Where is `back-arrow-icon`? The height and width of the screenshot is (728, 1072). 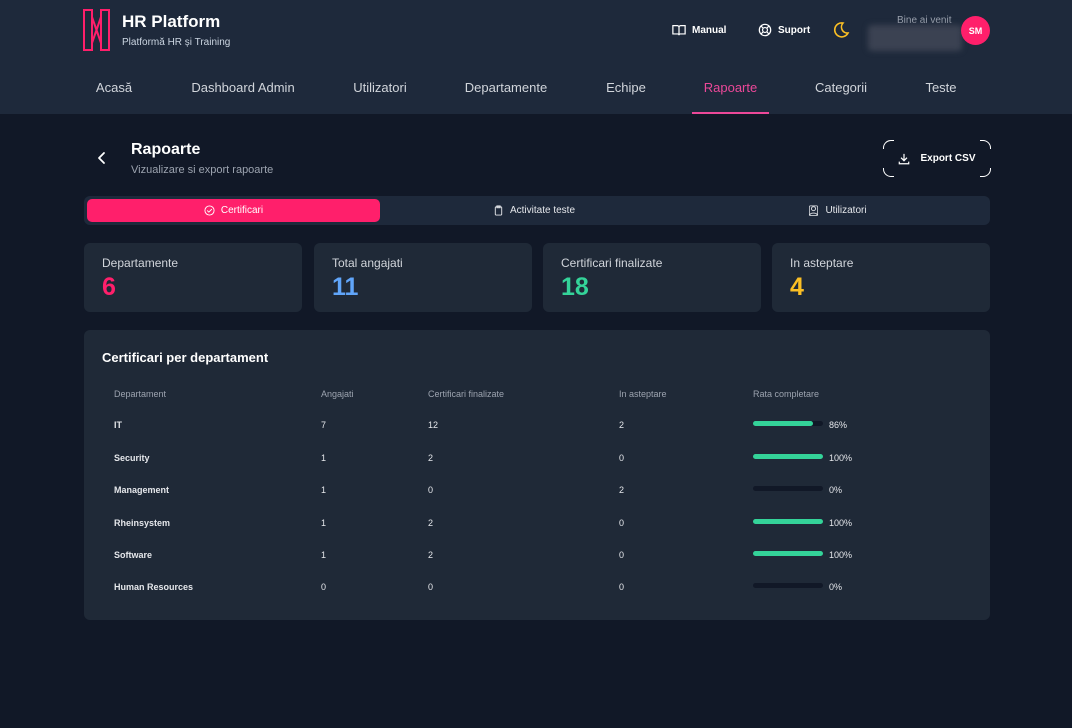 back-arrow-icon is located at coordinates (102, 158).